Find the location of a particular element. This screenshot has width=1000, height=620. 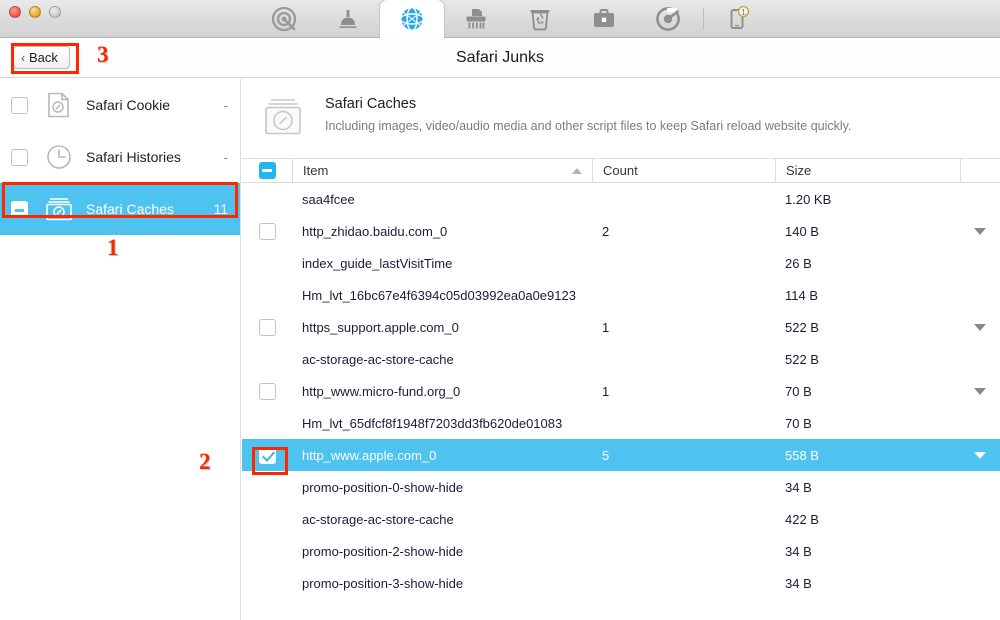

table-row: index_guide_lastVisitTime 26 B is located at coordinates (621, 263).